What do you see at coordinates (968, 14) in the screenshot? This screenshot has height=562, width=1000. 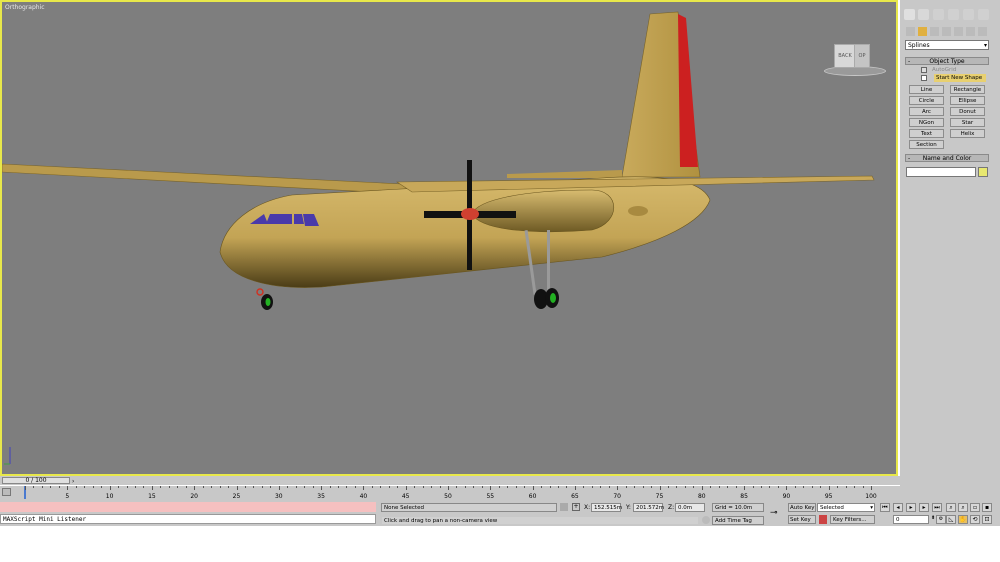 I see `display-tab-icon` at bounding box center [968, 14].